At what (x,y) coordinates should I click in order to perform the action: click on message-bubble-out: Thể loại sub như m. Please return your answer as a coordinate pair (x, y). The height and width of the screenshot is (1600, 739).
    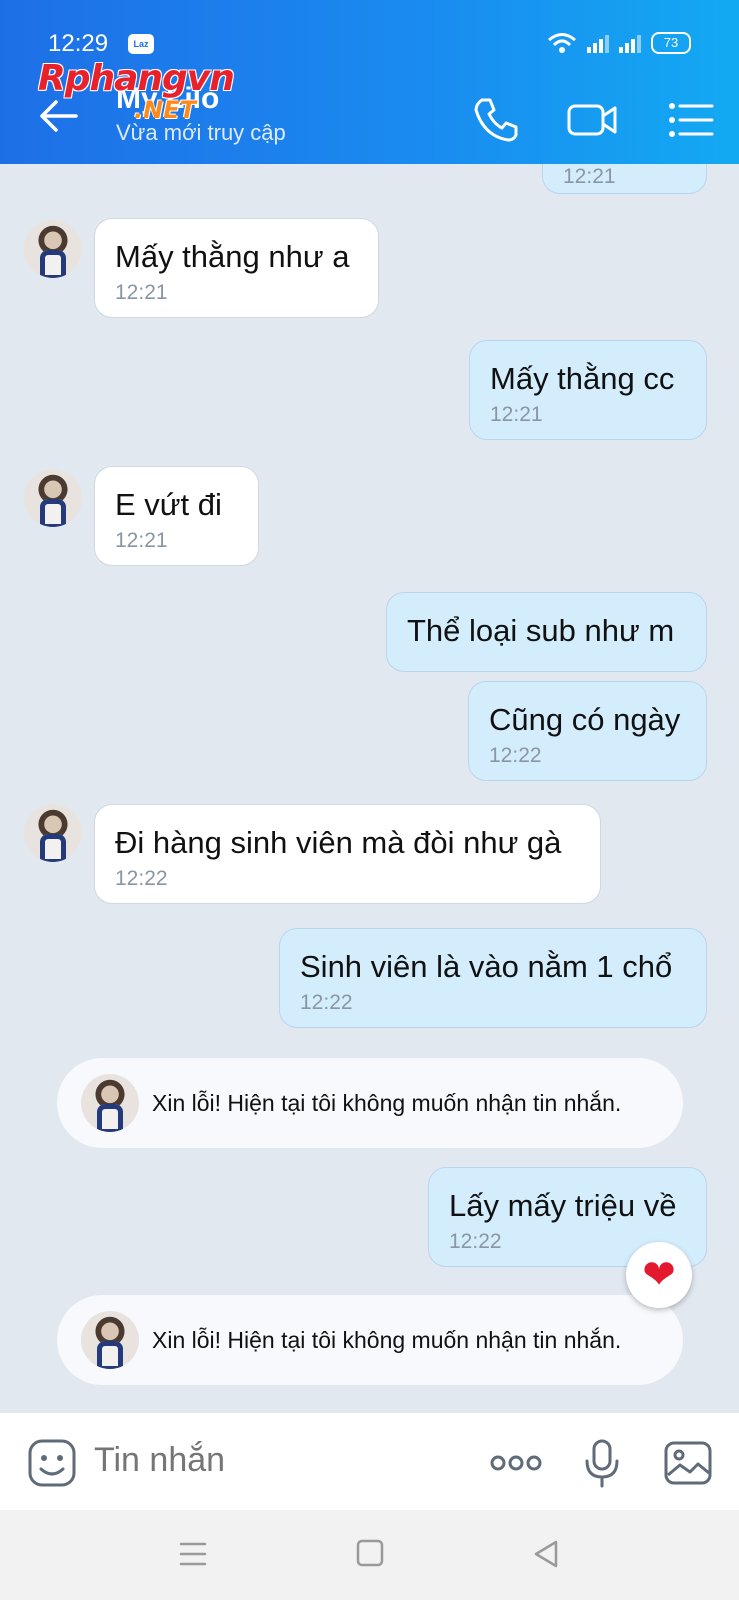
    Looking at the image, I should click on (546, 632).